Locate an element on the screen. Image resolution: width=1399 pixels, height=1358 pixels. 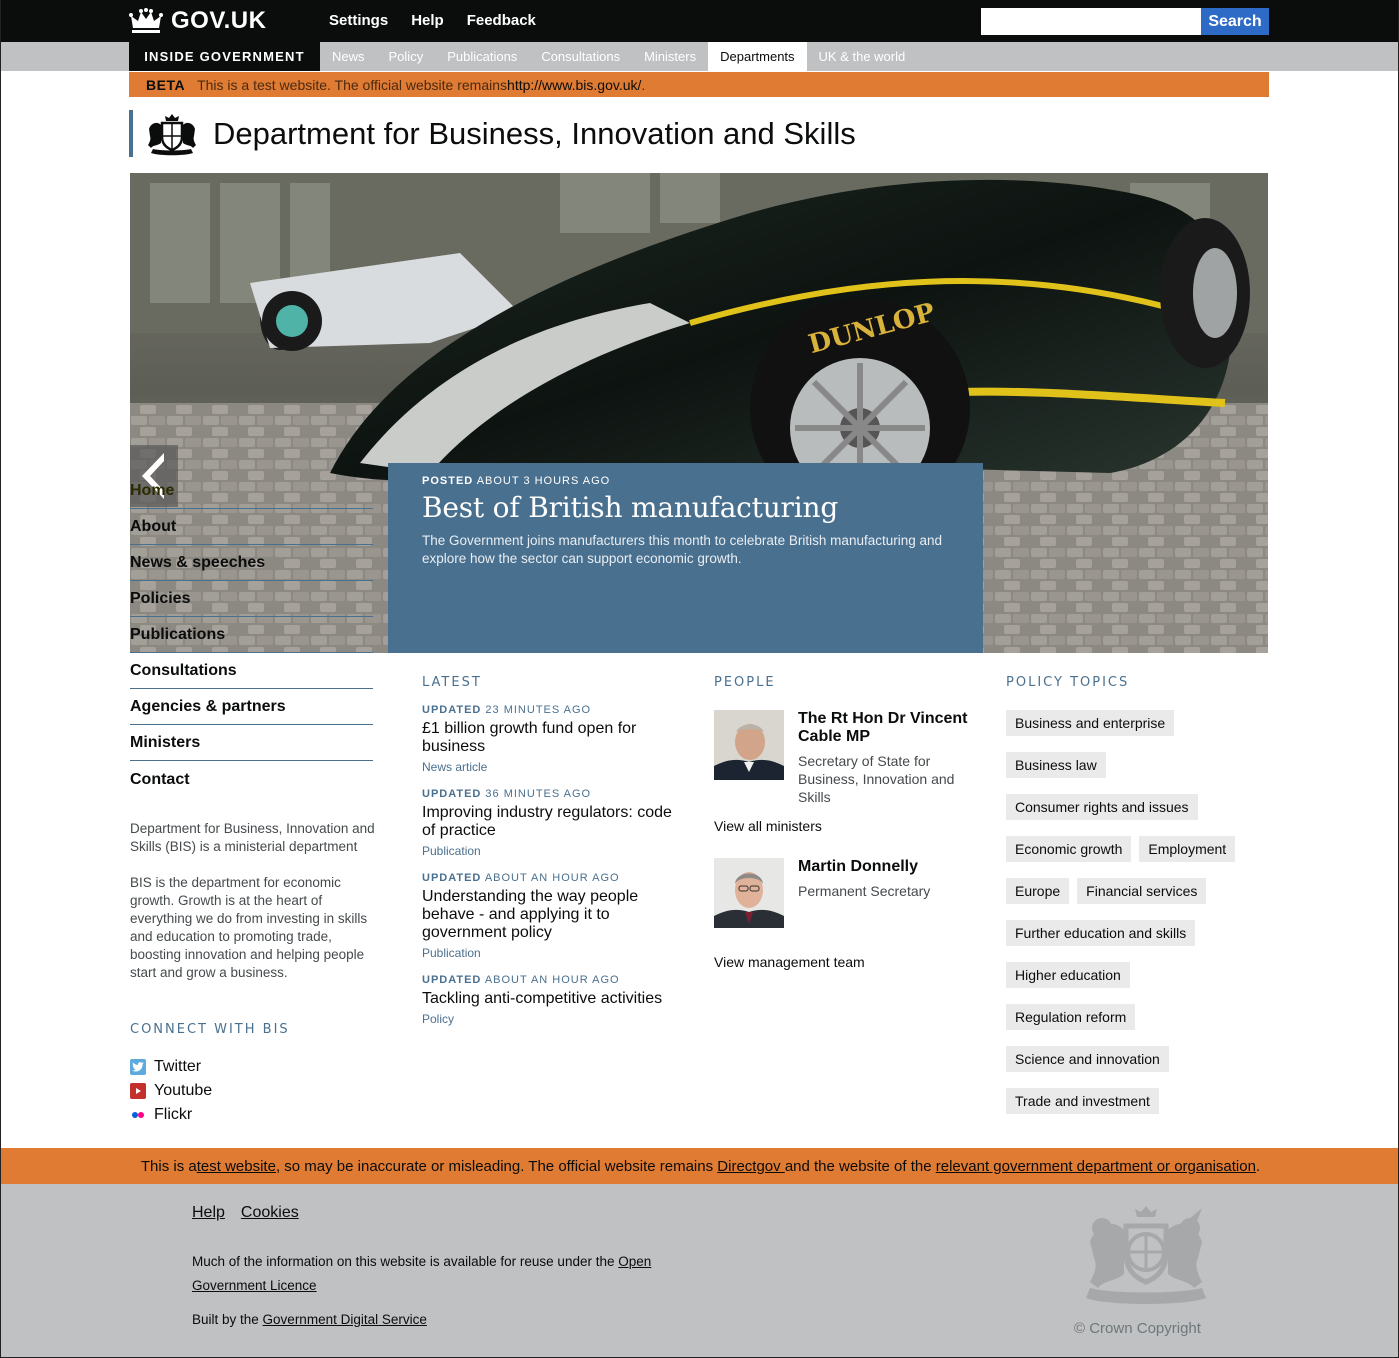
topic-chip: Consumer rights and issues is located at coordinates (1102, 807).